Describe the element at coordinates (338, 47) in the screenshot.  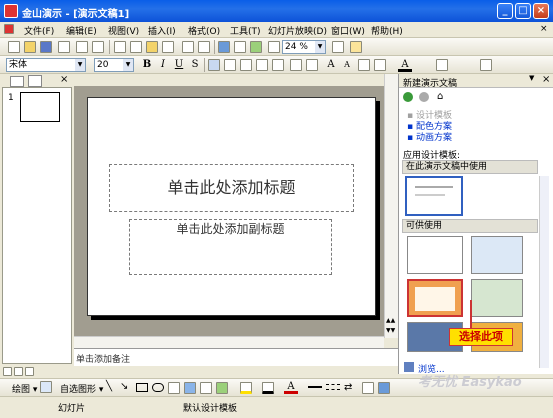
I see `find-icon` at that location.